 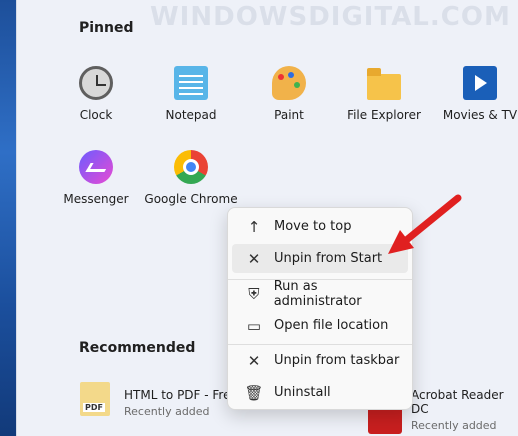 I want to click on app-label: Google Chrome, so click(x=191, y=199).